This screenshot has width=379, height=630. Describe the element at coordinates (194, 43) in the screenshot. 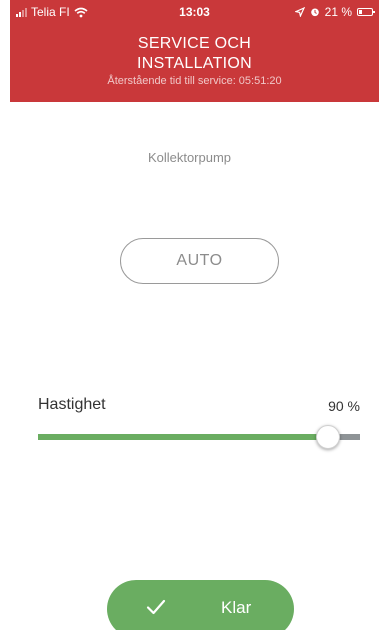

I see `page-title-line1: SERVICE OCH` at that location.